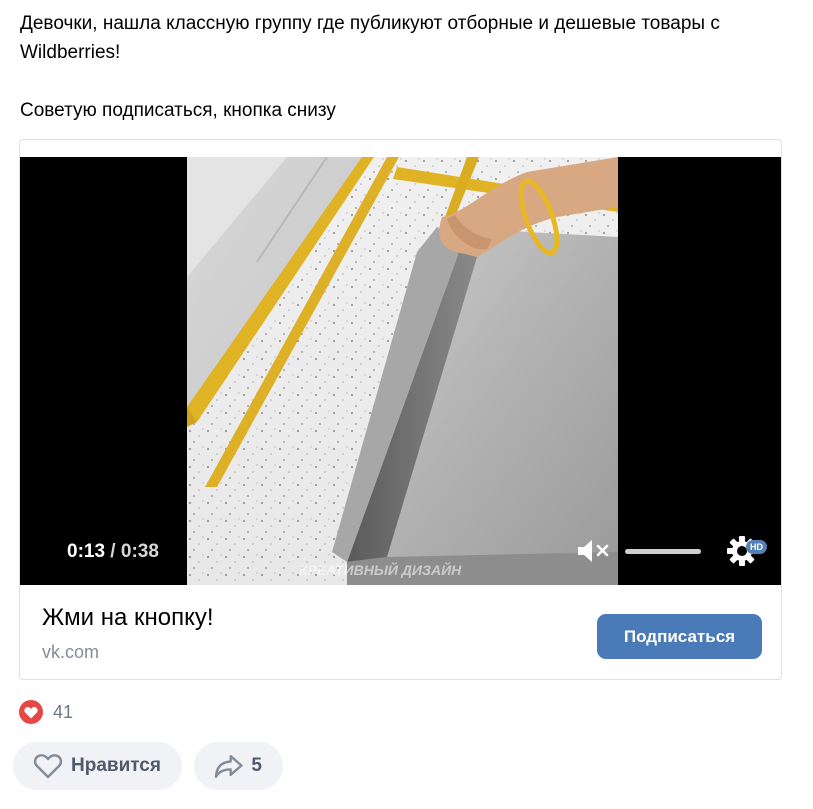  Describe the element at coordinates (178, 110) in the screenshot. I see `post-text-line2: Советую подписаться, кнопка снизу` at that location.